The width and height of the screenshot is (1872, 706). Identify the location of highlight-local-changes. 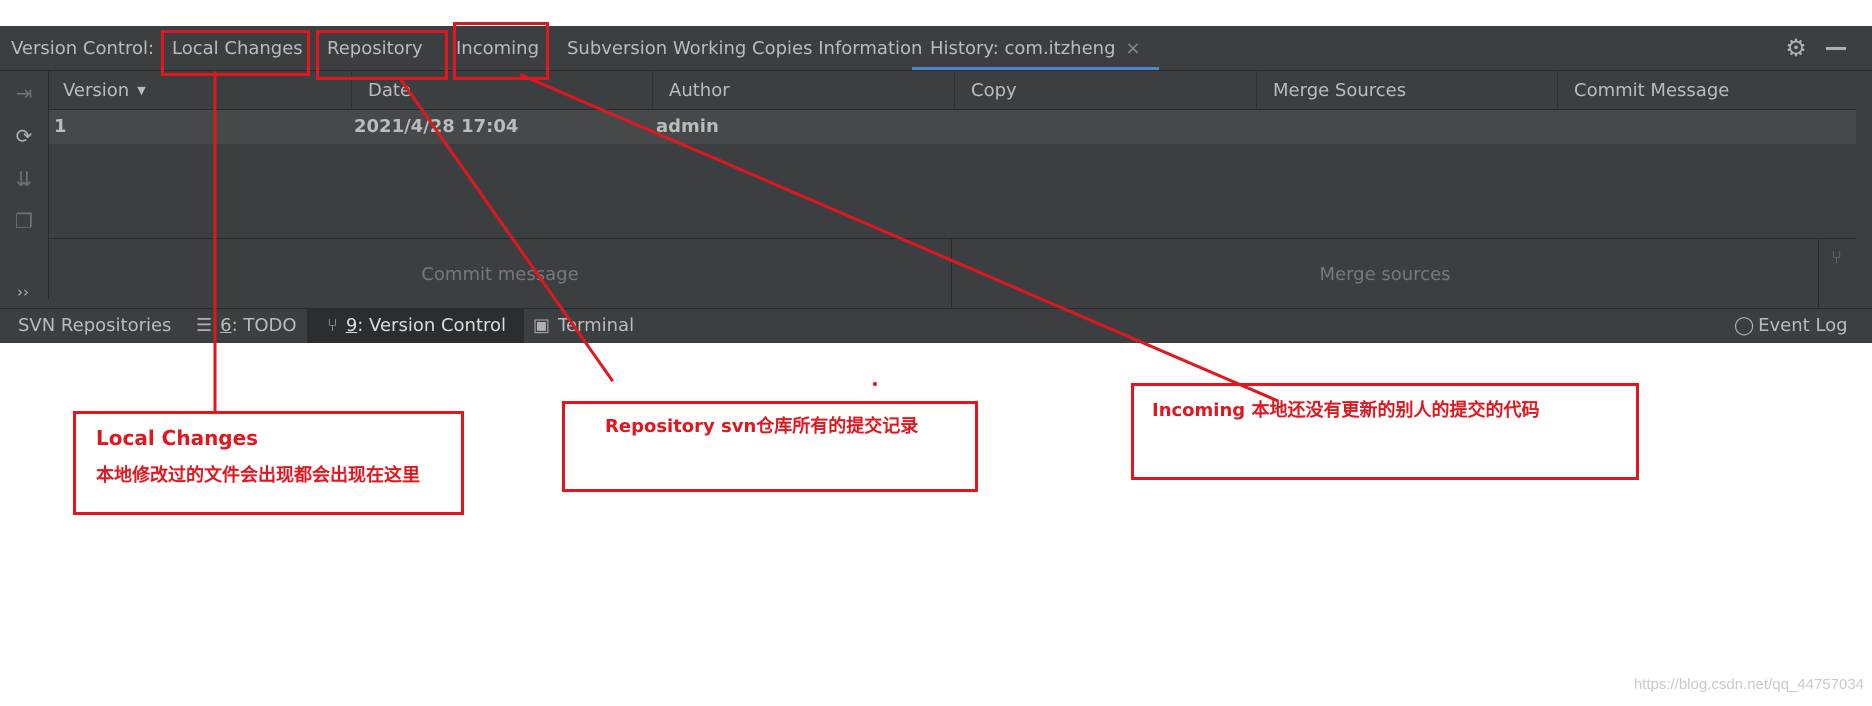
(235, 53).